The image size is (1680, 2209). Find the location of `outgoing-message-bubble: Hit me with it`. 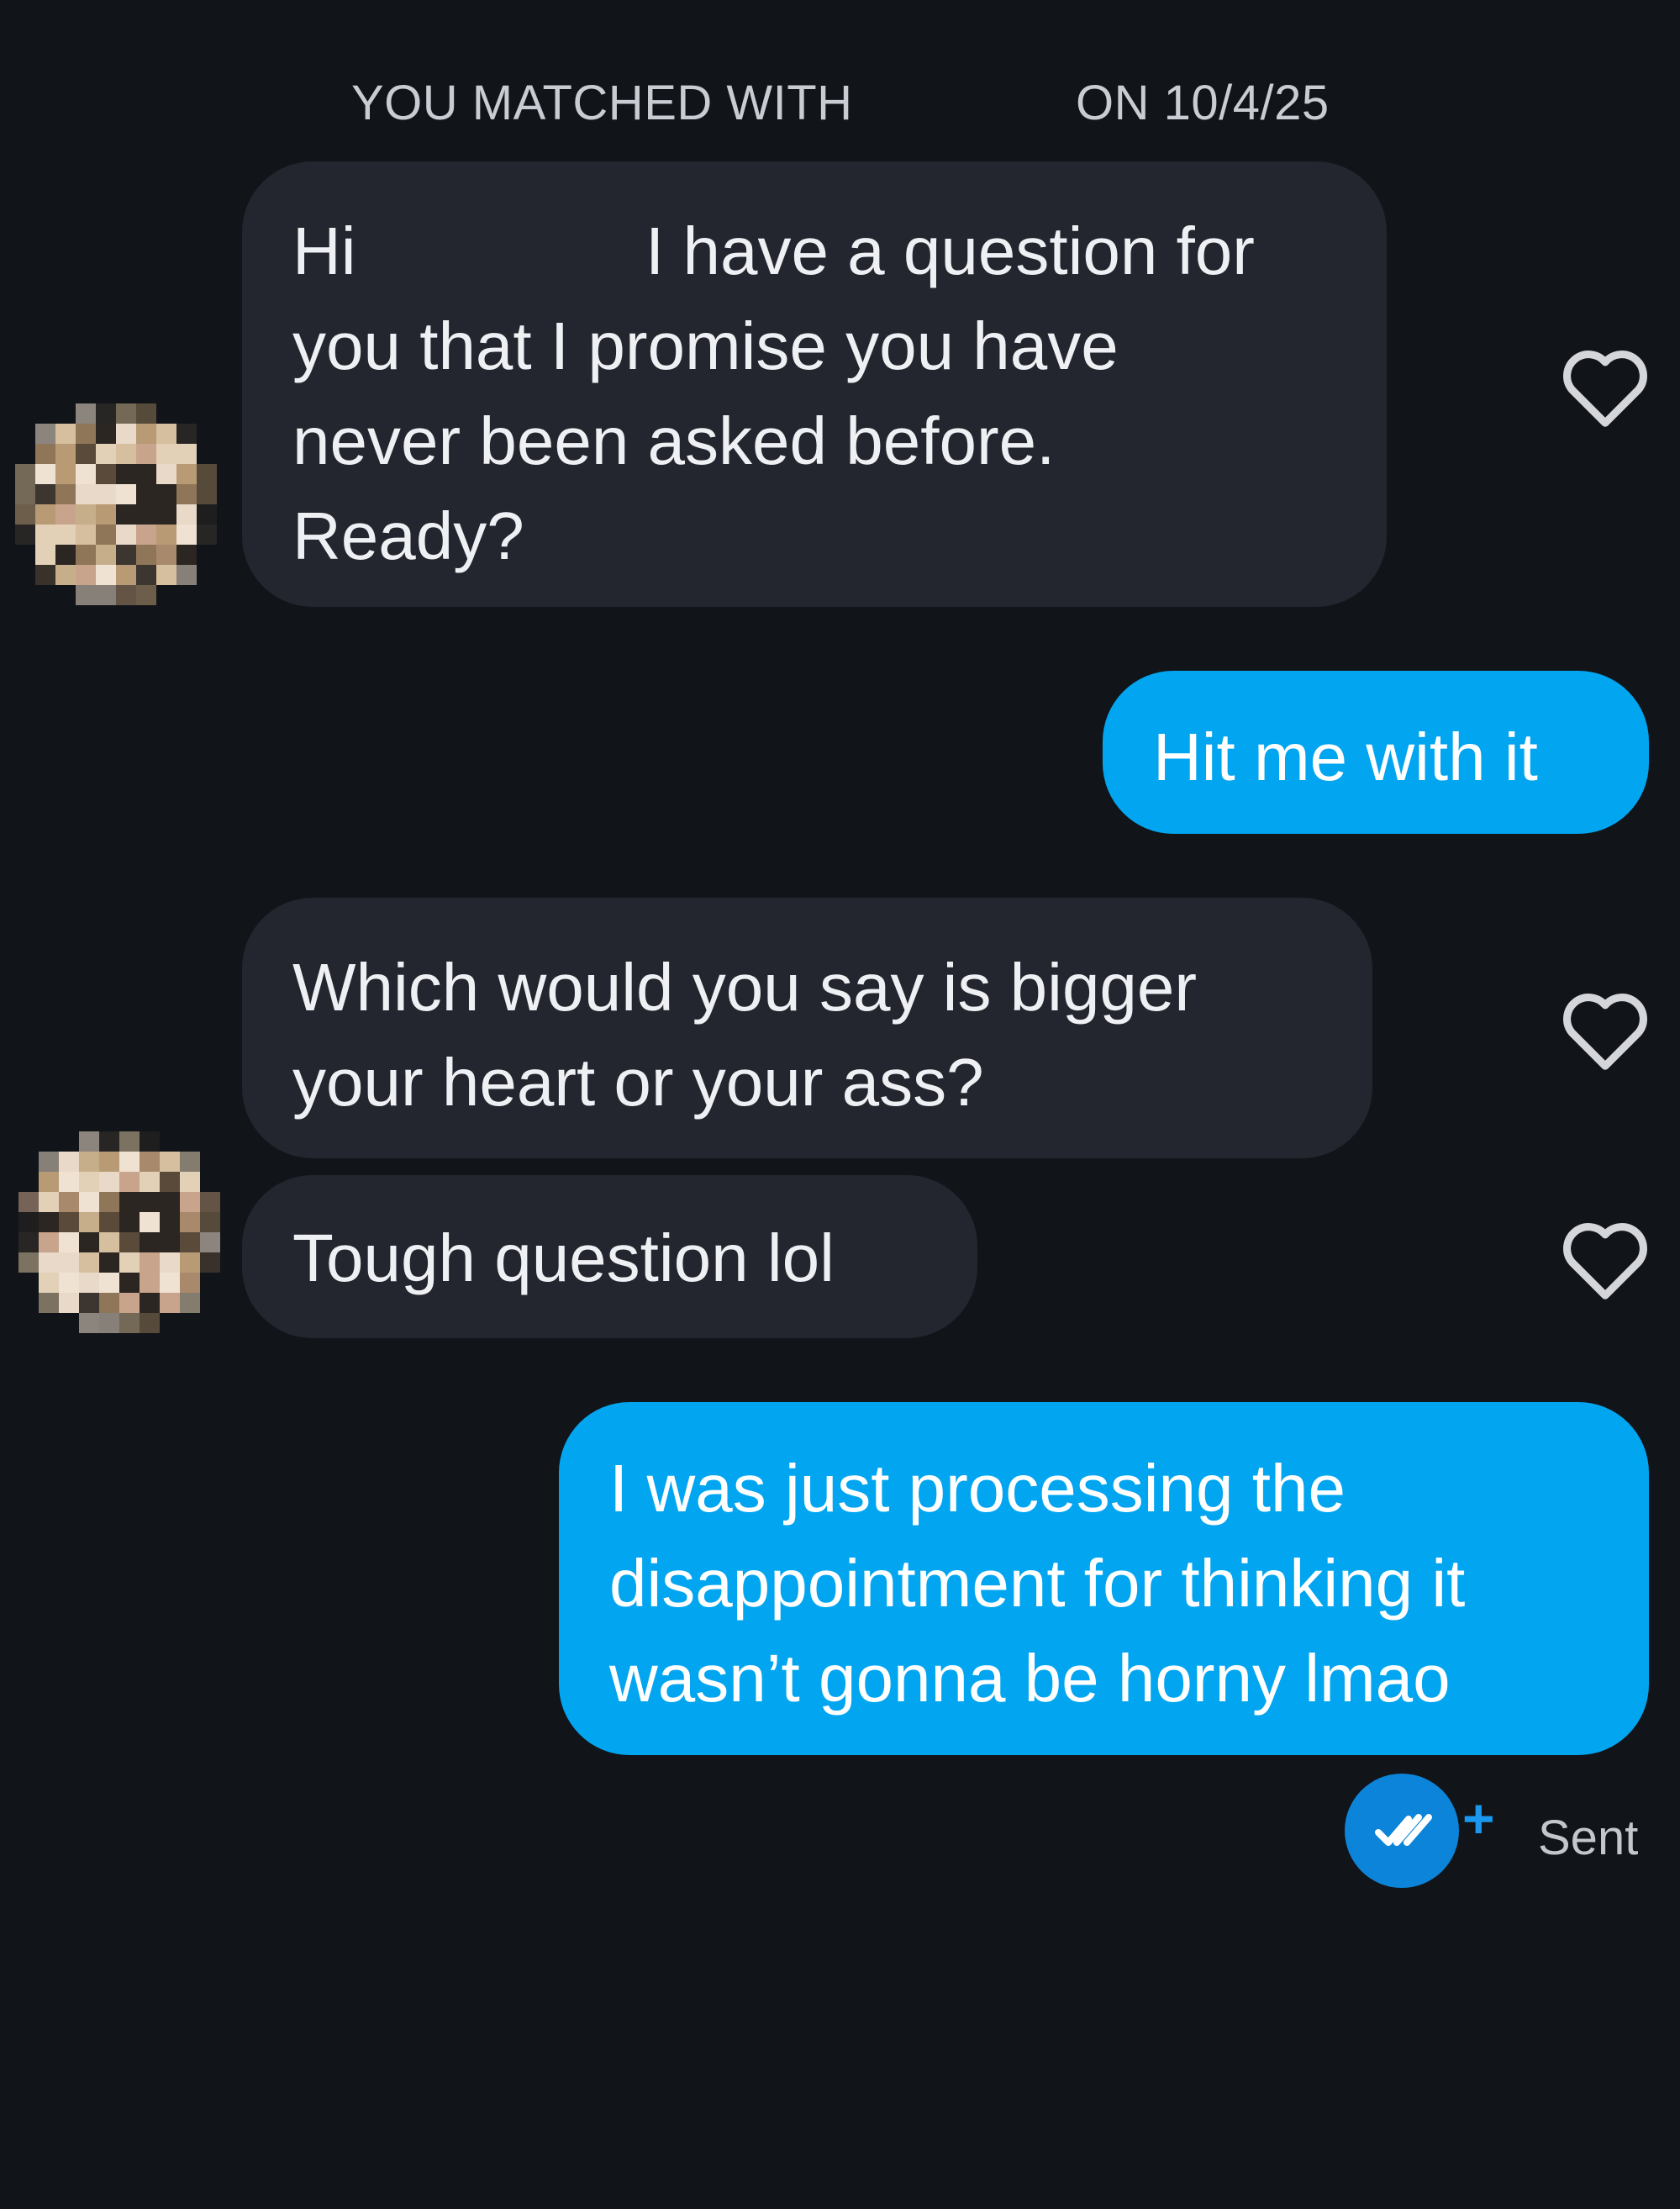

outgoing-message-bubble: Hit me with it is located at coordinates (1376, 752).